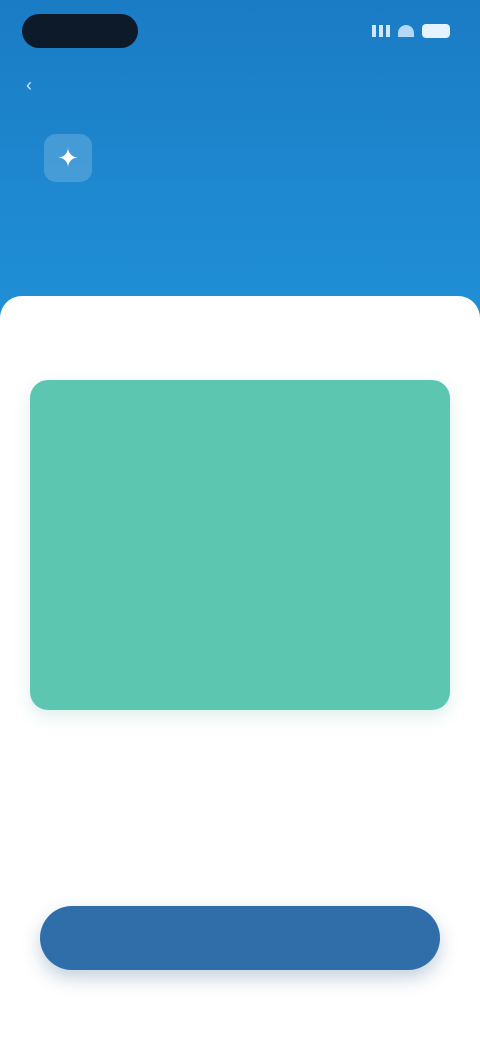 Image resolution: width=480 pixels, height=1040 pixels. I want to click on status-icons, so click(411, 31).